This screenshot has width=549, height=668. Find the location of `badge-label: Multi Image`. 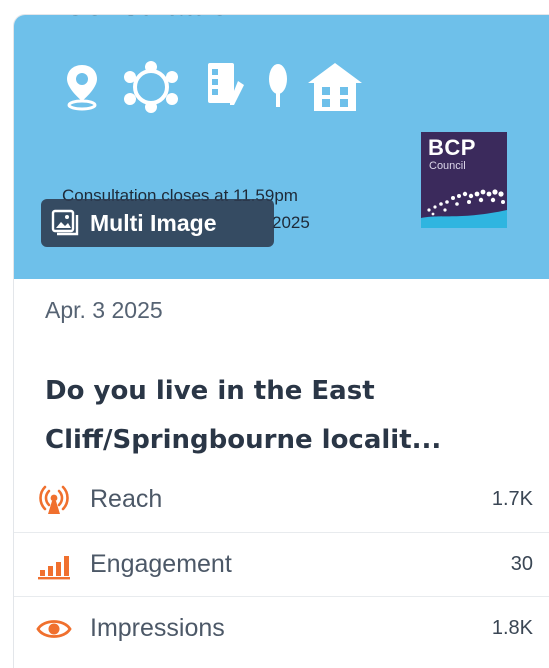

badge-label: Multi Image is located at coordinates (153, 222).